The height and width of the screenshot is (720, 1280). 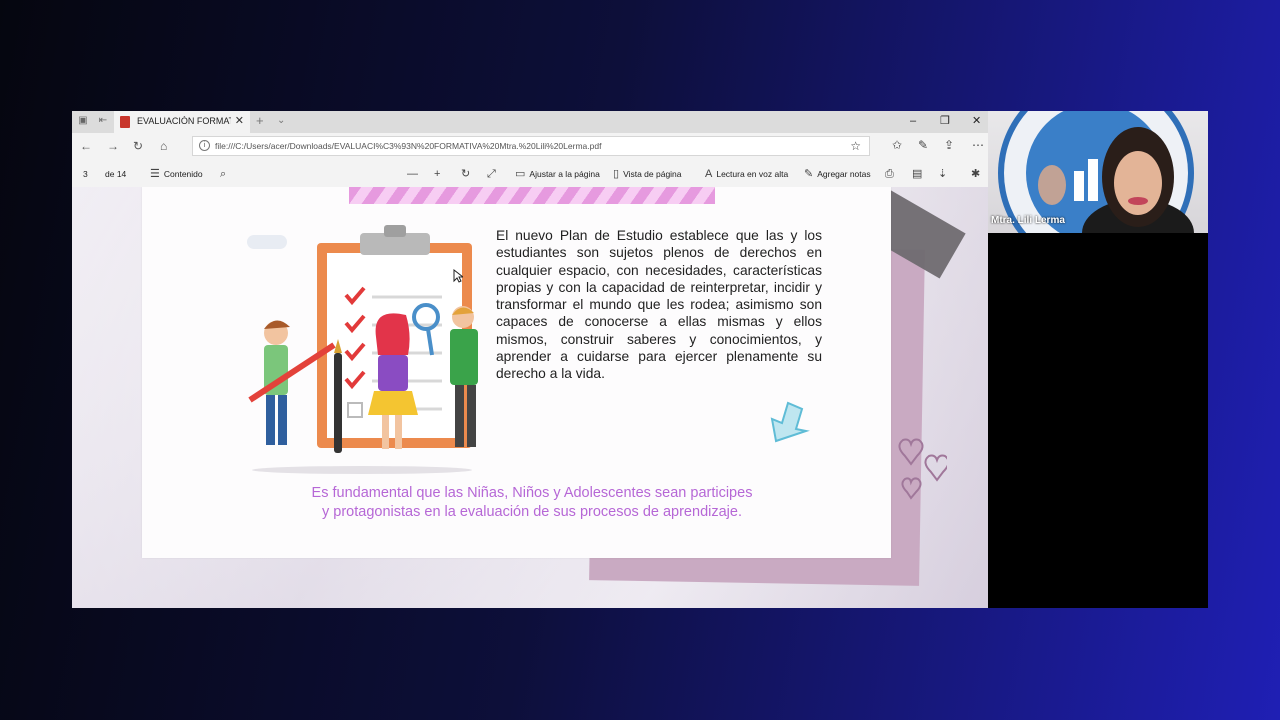 I want to click on zoom-in-icon: +, so click(x=439, y=174).